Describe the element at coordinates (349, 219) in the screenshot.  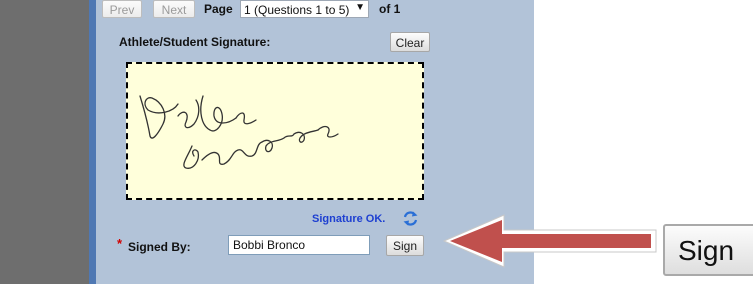
I see `signature-status: Signature OK.` at that location.